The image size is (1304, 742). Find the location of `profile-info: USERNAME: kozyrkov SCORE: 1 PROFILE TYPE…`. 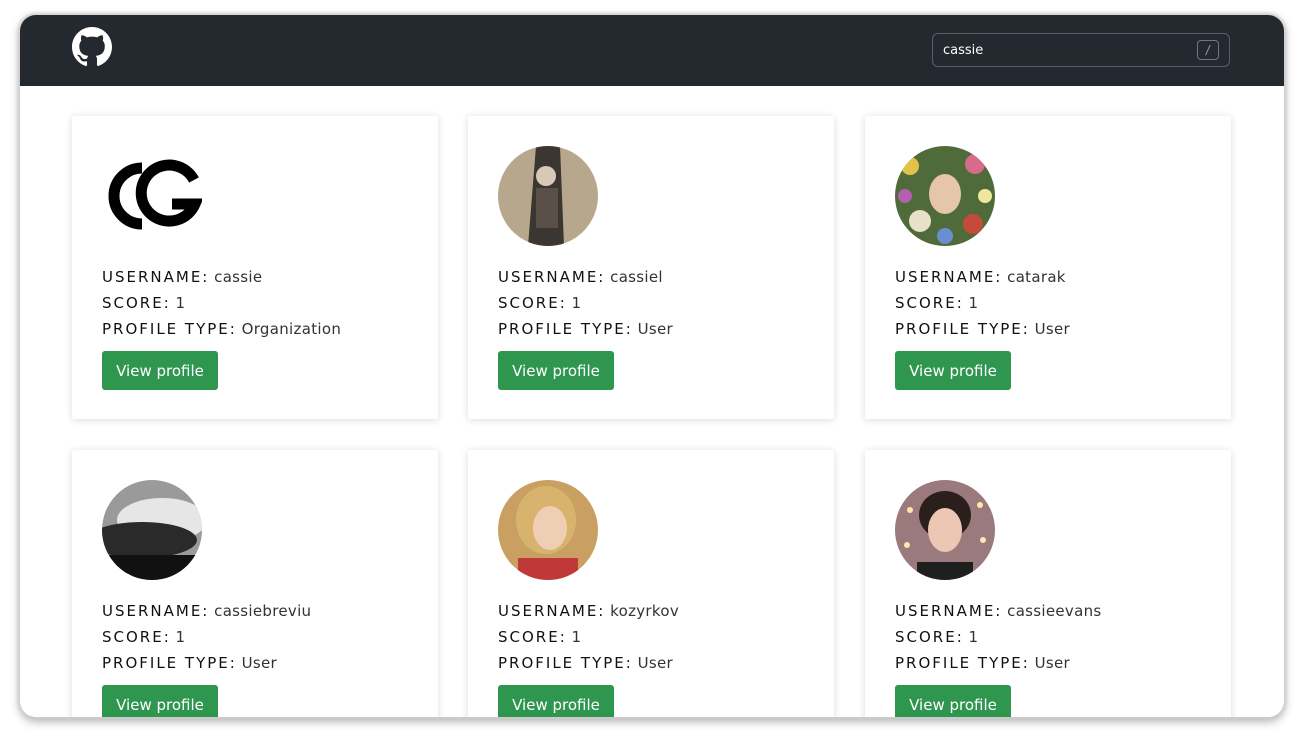

profile-info: USERNAME: kozyrkov SCORE: 1 PROFILE TYPE… is located at coordinates (588, 637).